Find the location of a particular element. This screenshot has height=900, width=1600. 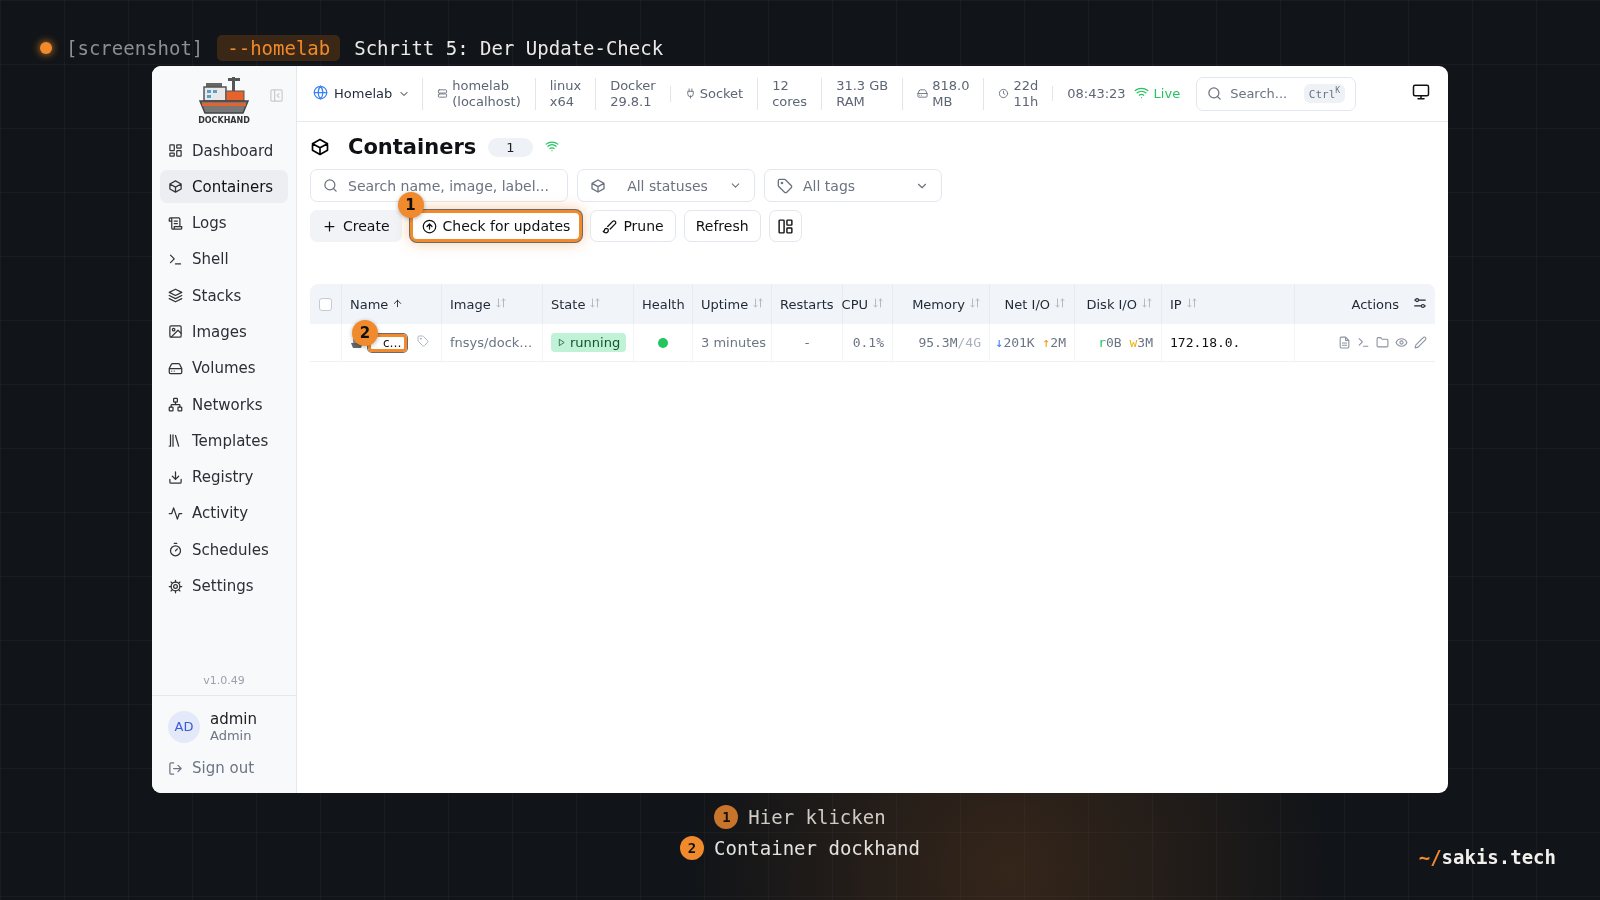

sidebar-item: Templates is located at coordinates (224, 441).